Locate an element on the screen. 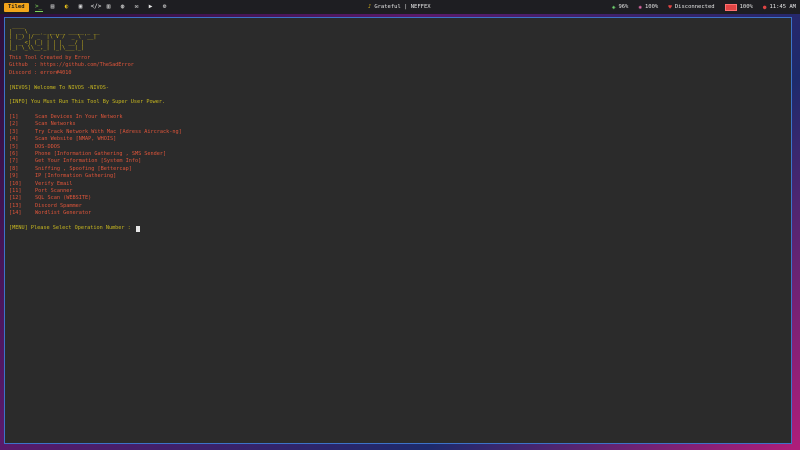 The image size is (800, 450). menu-item-number: [1] is located at coordinates (14, 117).